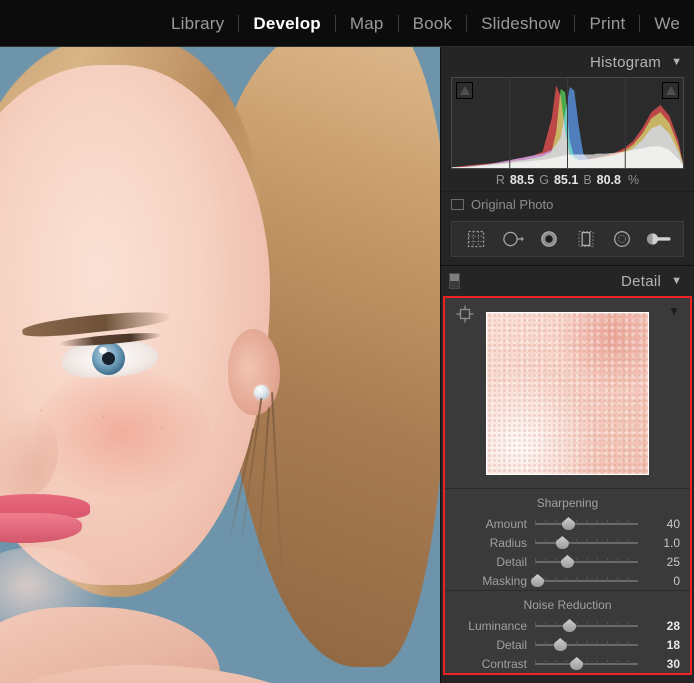 The image size is (694, 683). I want to click on module-tab-library: Library, so click(197, 23).